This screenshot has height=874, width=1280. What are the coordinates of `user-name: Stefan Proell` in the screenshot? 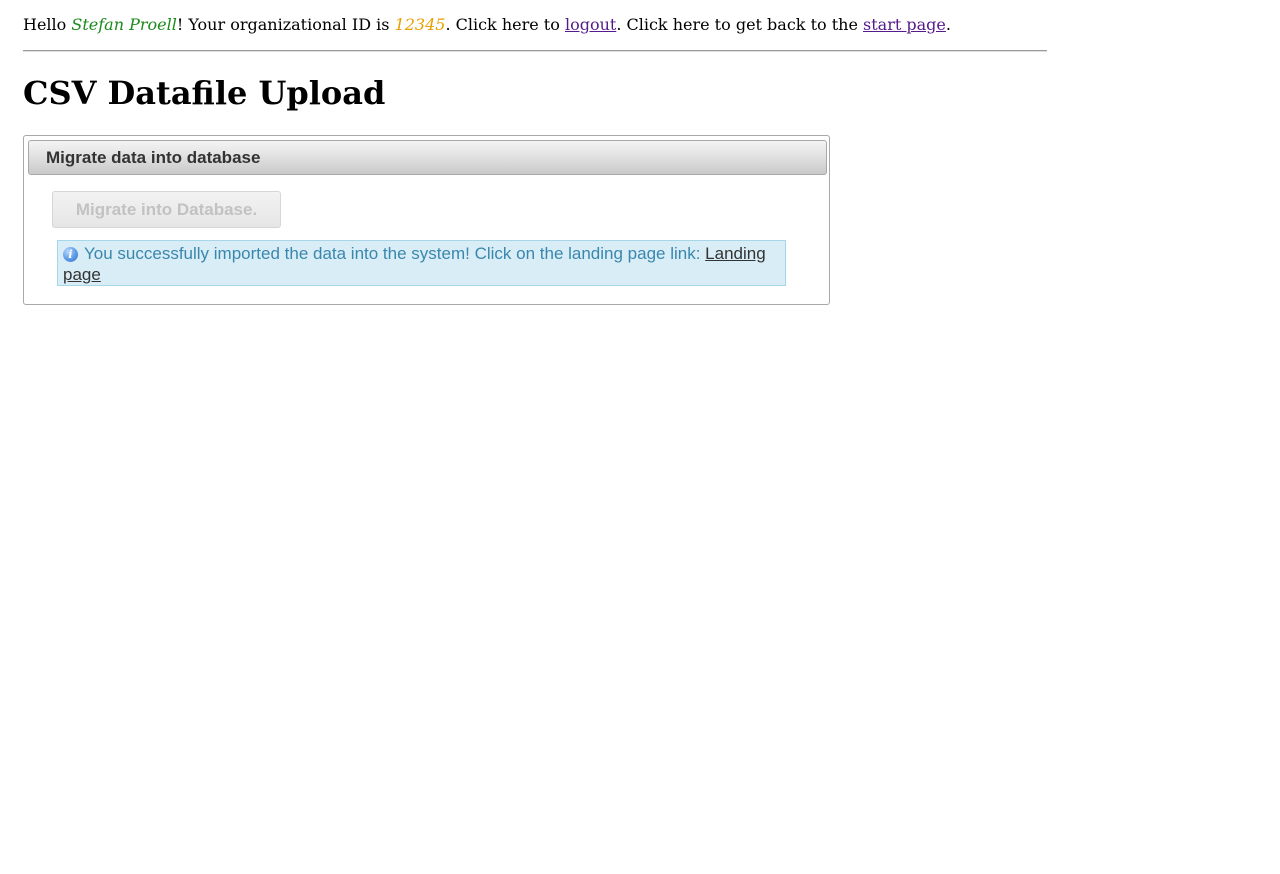 It's located at (124, 24).